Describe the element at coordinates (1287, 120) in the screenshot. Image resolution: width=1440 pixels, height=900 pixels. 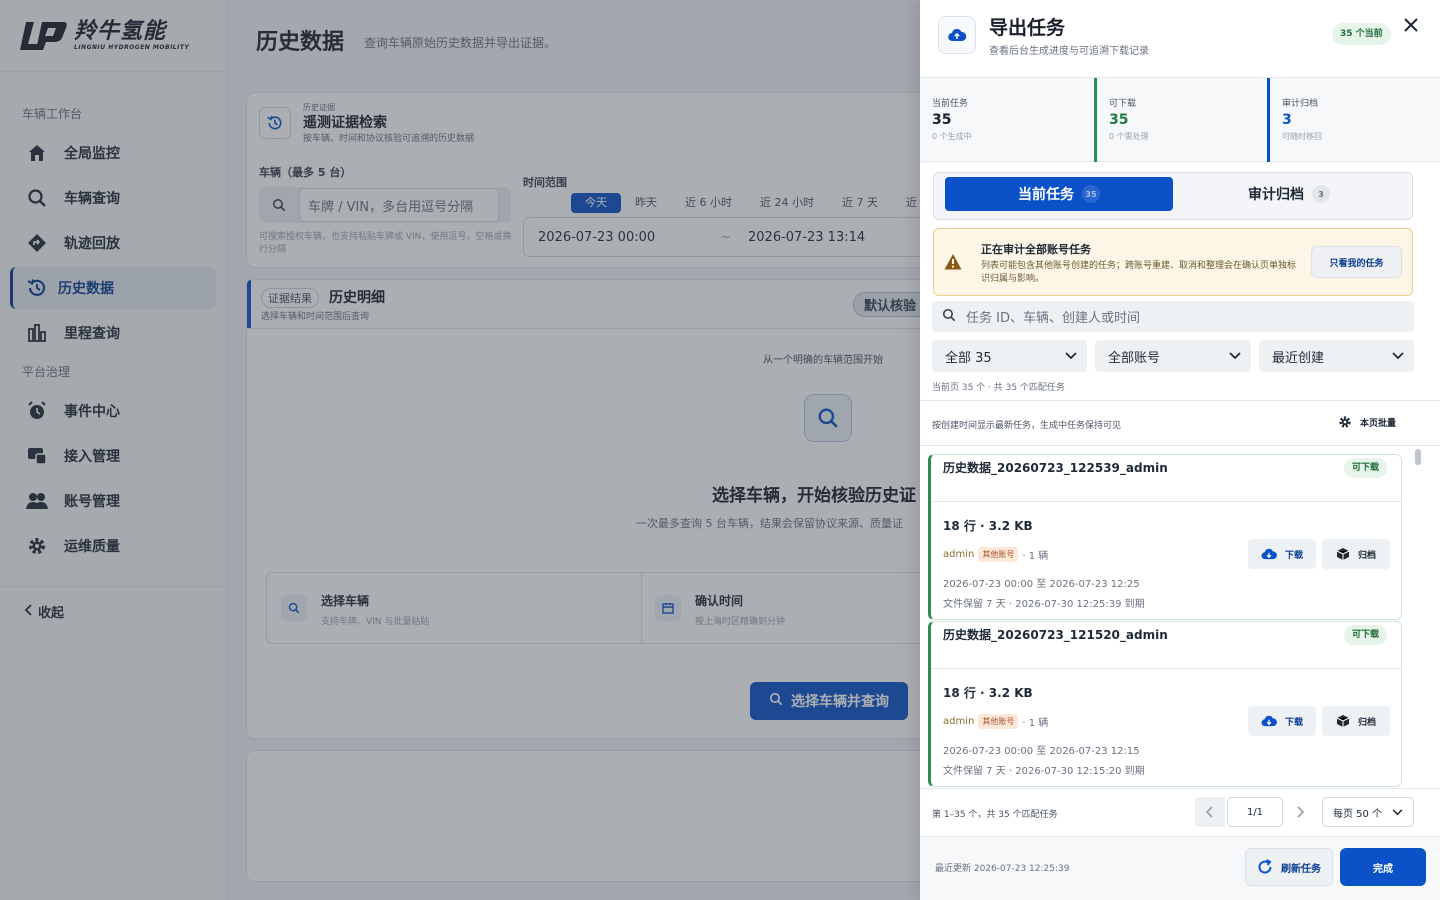
I see `stat-value: 3` at that location.